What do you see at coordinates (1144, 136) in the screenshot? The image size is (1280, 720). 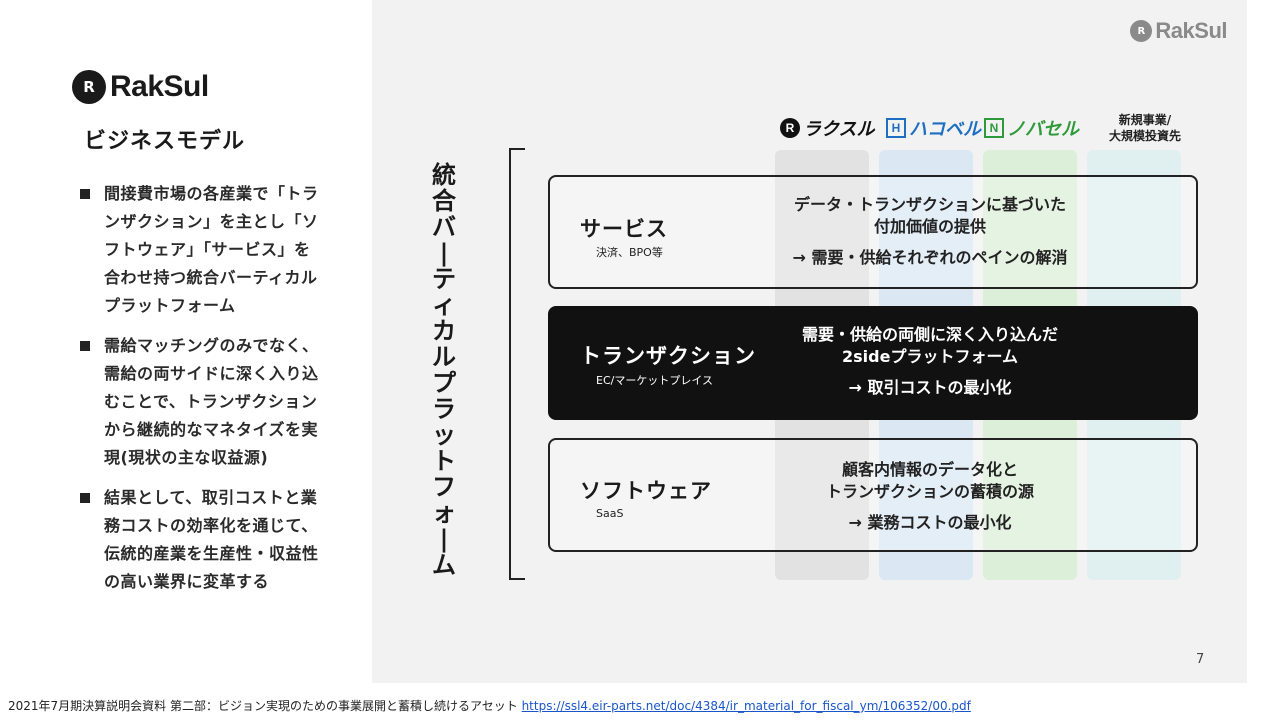 I see `new-business-line: 大規模投資先` at bounding box center [1144, 136].